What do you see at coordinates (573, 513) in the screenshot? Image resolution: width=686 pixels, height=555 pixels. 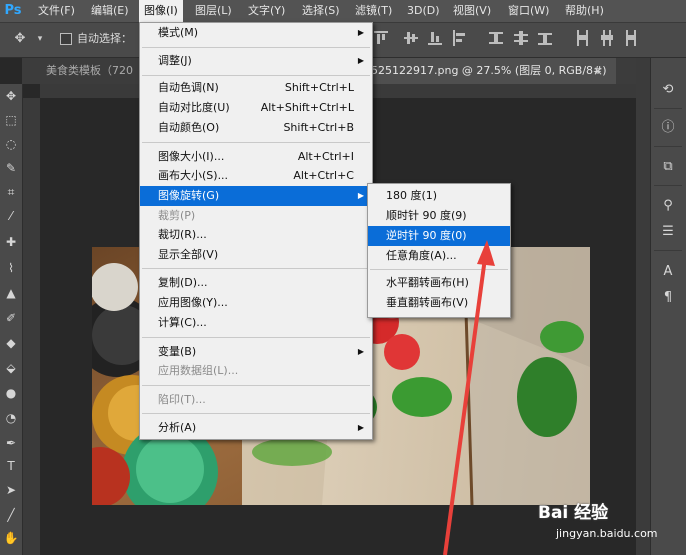 I see `baidu-jingyan-watermark: Bai 经验` at bounding box center [573, 513].